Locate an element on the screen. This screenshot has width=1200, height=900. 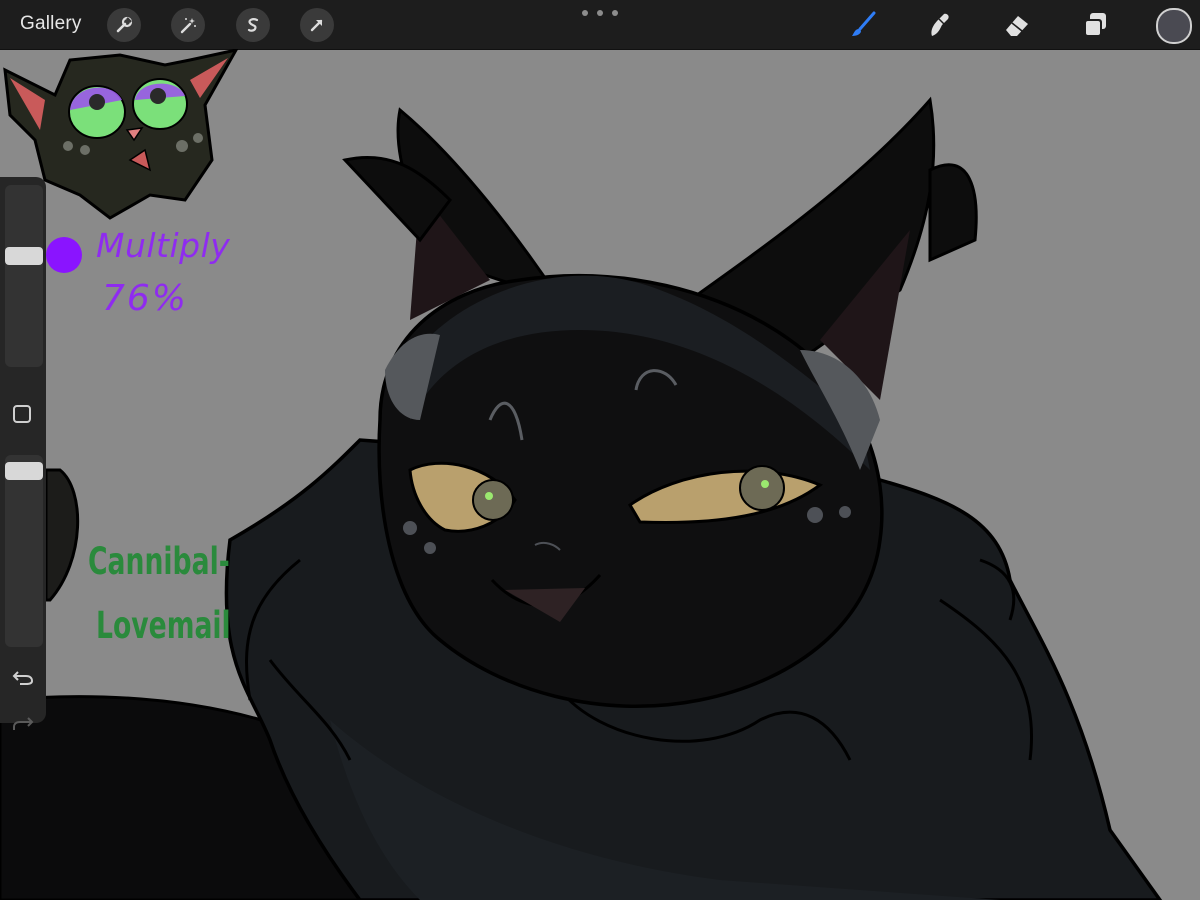
redo-button is located at coordinates (23, 723).